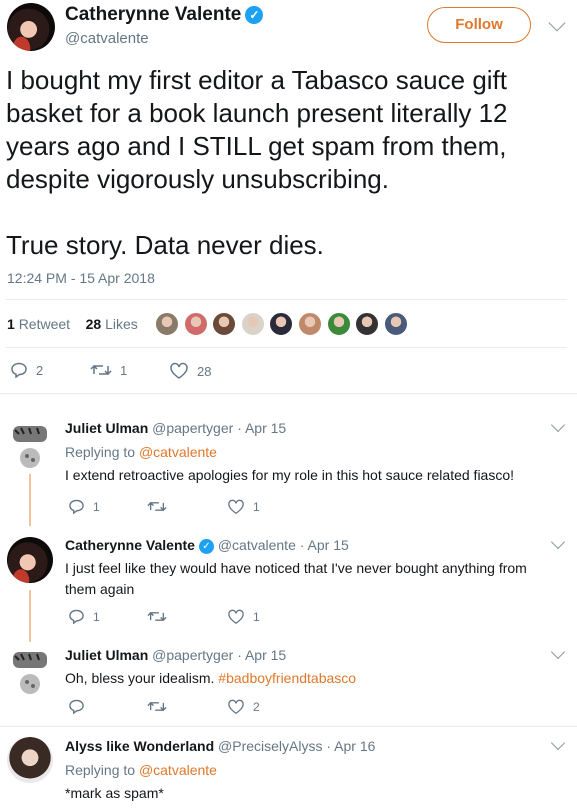  Describe the element at coordinates (72, 324) in the screenshot. I see `tweet-stats: 1 Retweet 28 Likes` at that location.